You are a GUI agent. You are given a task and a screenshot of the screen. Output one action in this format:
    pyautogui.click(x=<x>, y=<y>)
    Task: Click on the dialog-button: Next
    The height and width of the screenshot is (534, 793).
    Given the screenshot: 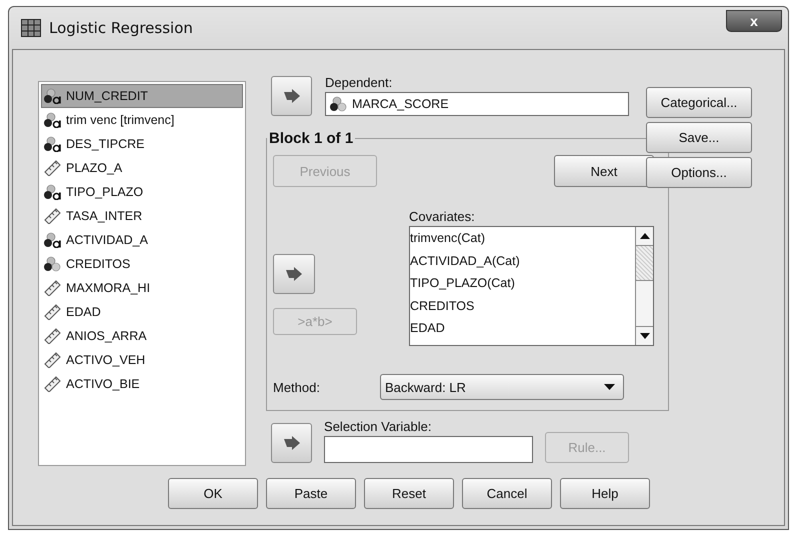 What is the action you would take?
    pyautogui.click(x=604, y=171)
    